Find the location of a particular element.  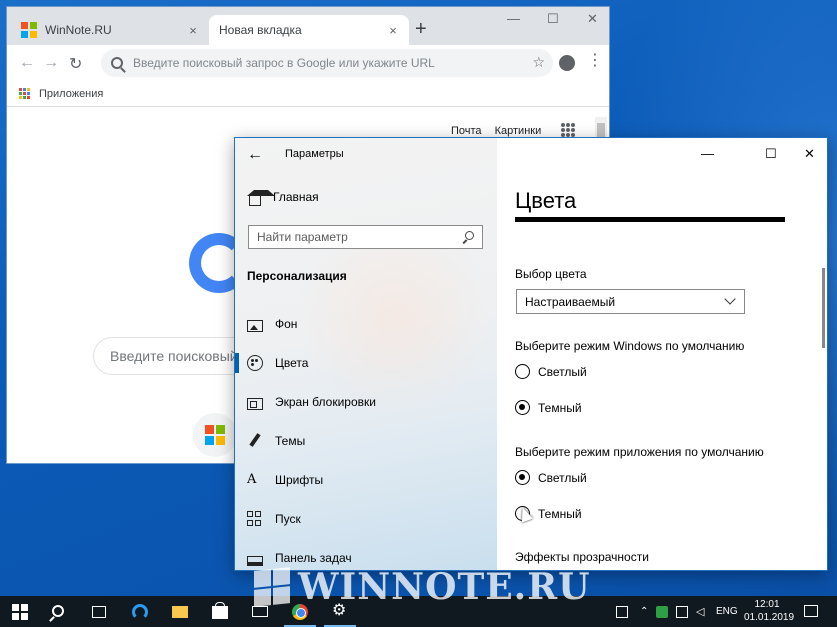

volume-icon: ◁ is located at coordinates (702, 612).